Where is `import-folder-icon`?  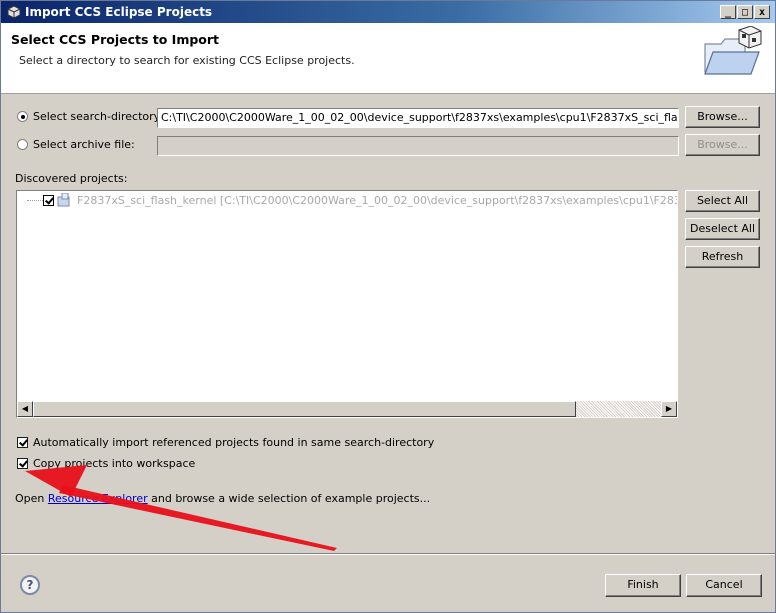
import-folder-icon is located at coordinates (733, 50).